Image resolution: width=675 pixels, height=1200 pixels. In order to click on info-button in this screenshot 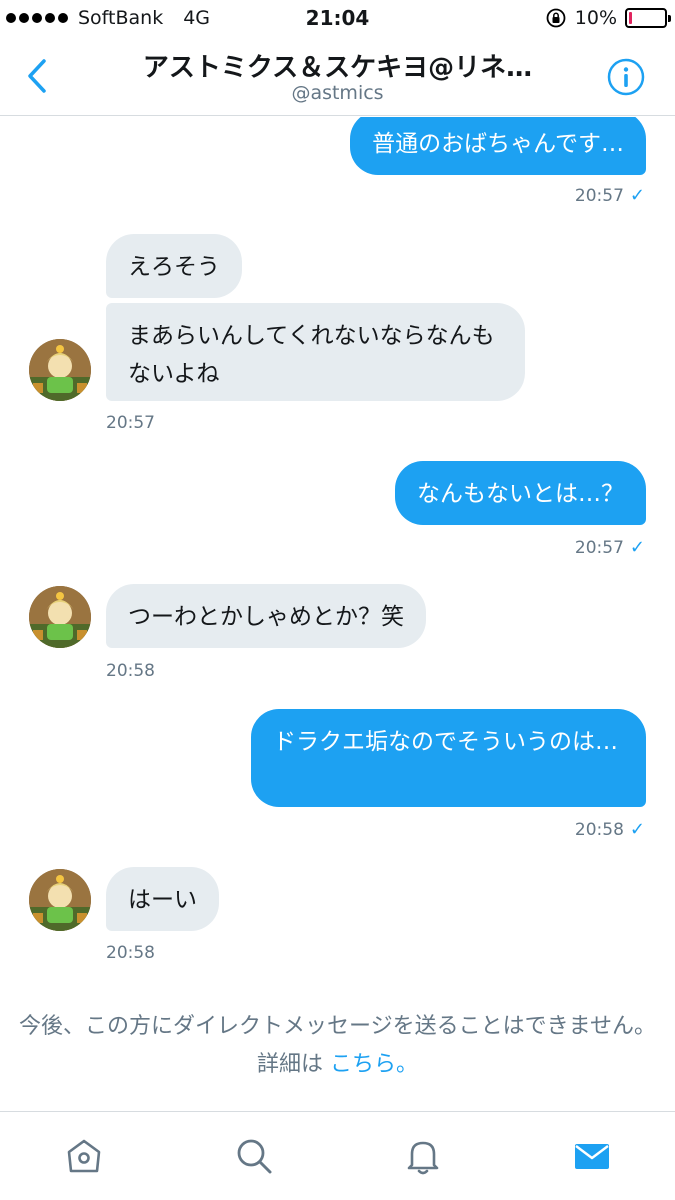, I will do `click(626, 77)`.